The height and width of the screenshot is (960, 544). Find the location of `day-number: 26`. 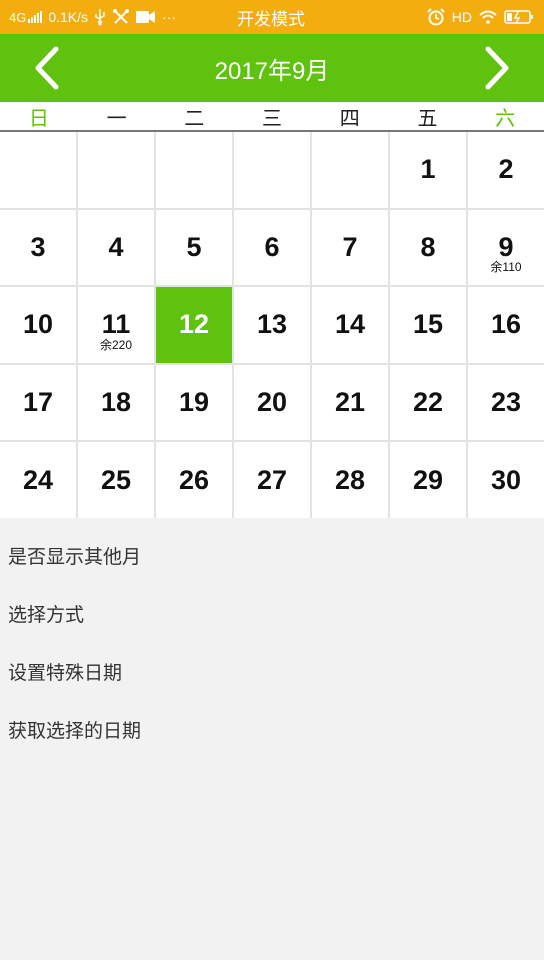

day-number: 26 is located at coordinates (194, 479).